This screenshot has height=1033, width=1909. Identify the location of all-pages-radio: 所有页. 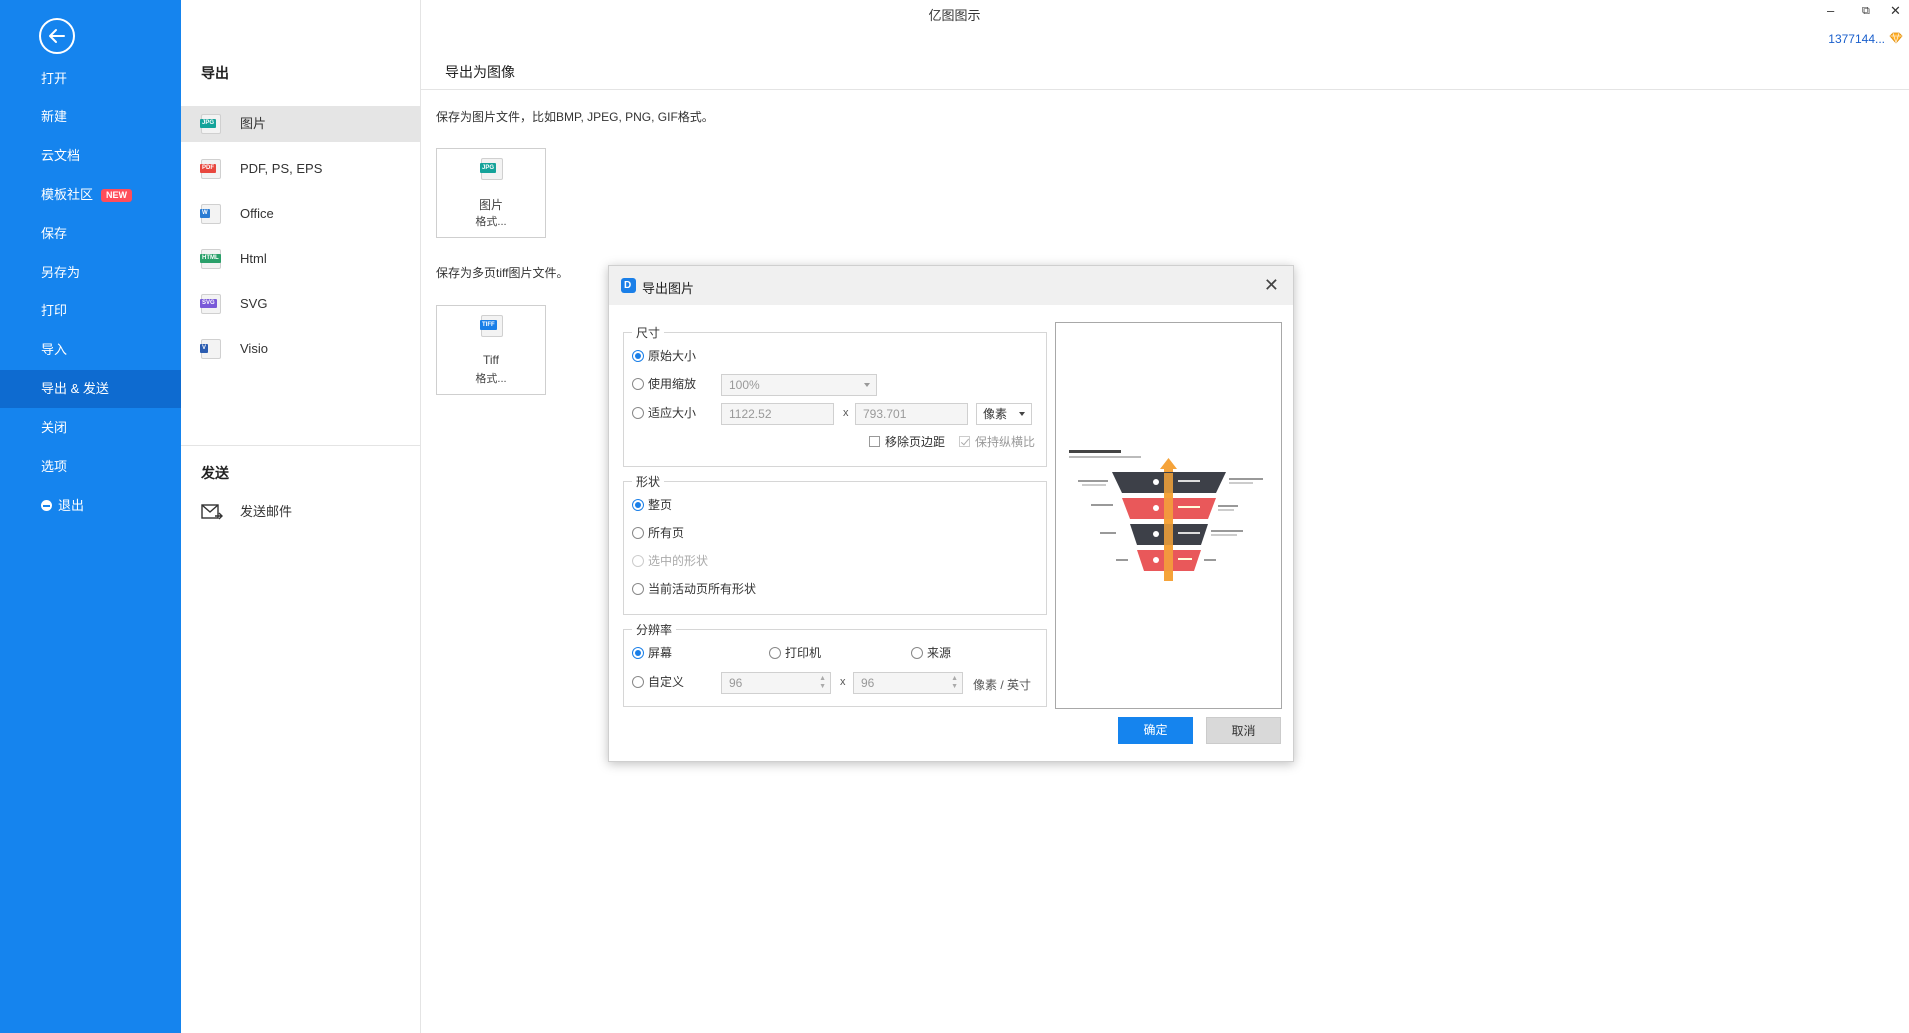
(658, 533).